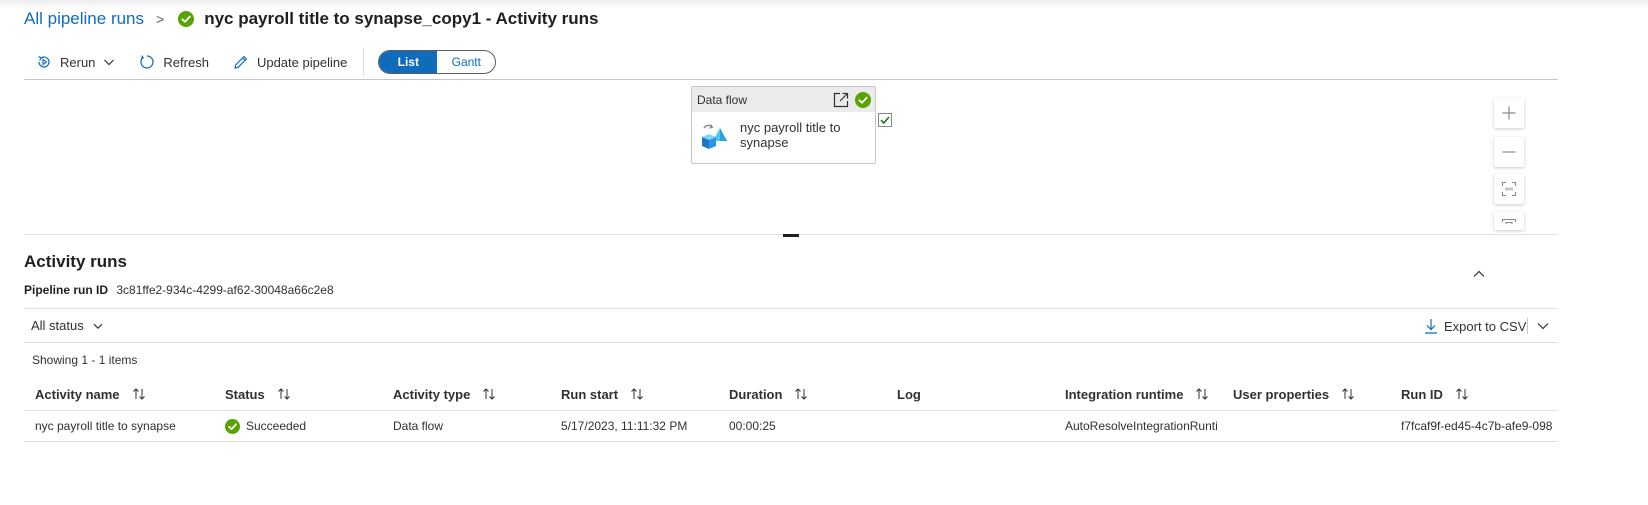 This screenshot has width=1648, height=505. I want to click on update-pipeline-button: Update pipeline, so click(290, 62).